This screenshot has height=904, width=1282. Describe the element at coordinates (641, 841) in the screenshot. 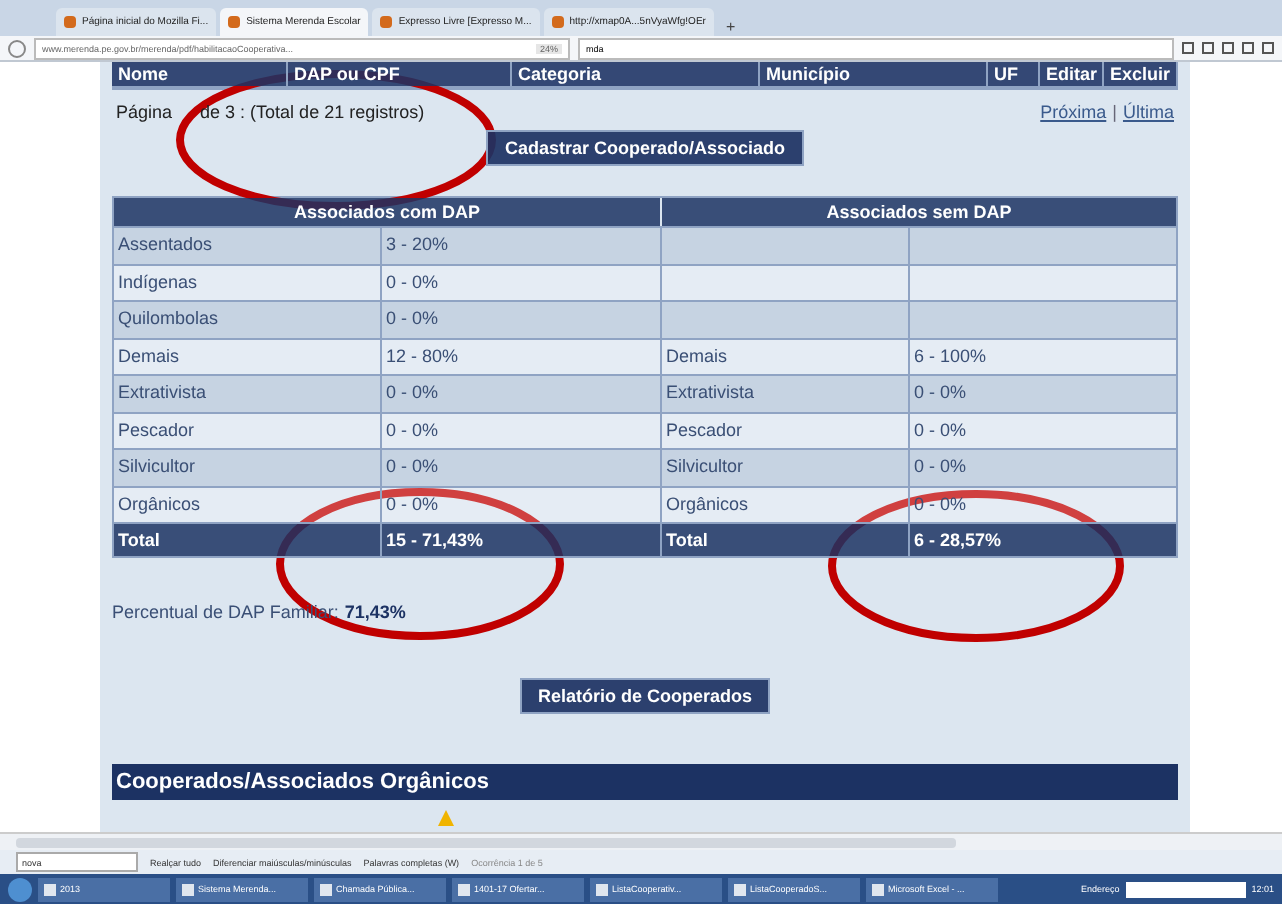

I see `horizontal-scrollbar` at that location.